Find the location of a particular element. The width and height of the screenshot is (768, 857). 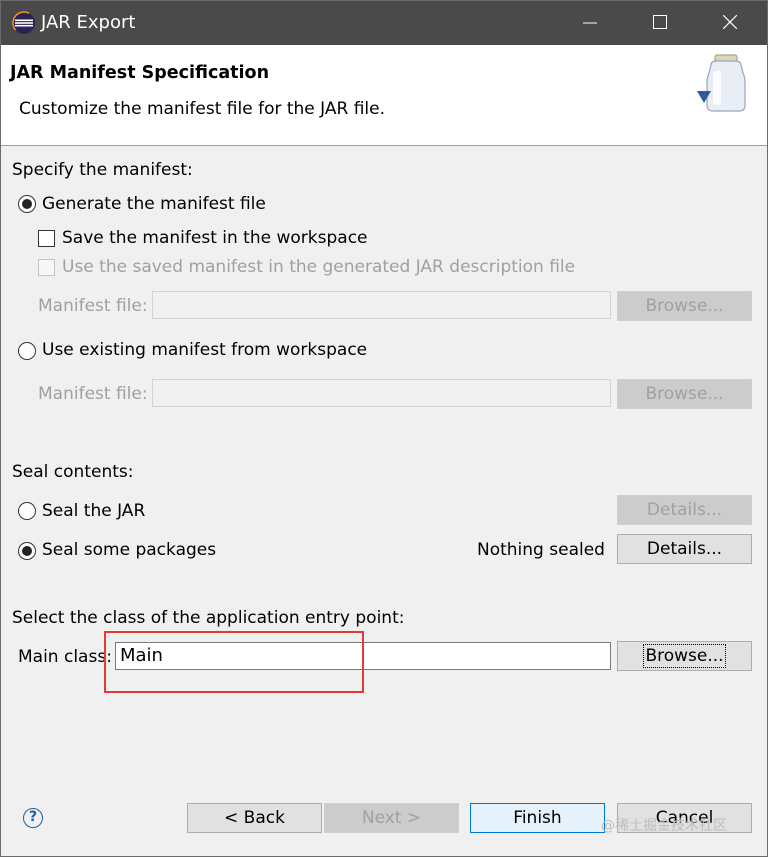

watermark: @稀土掘金技术社区 is located at coordinates (664, 826).